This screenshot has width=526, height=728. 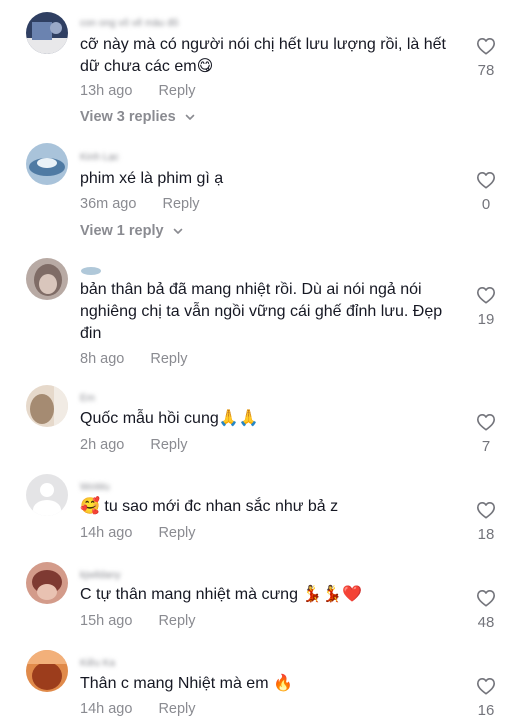 I want to click on comment-meta: 15h ago Reply, so click(x=138, y=621).